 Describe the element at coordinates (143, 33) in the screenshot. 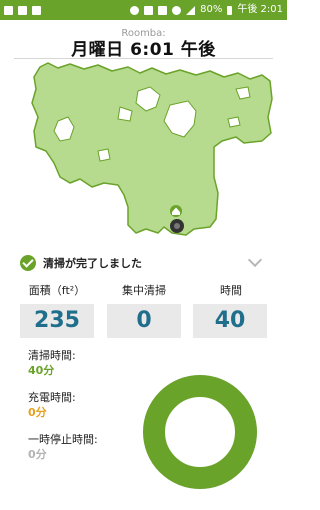

I see `device-name: Roomba:` at that location.